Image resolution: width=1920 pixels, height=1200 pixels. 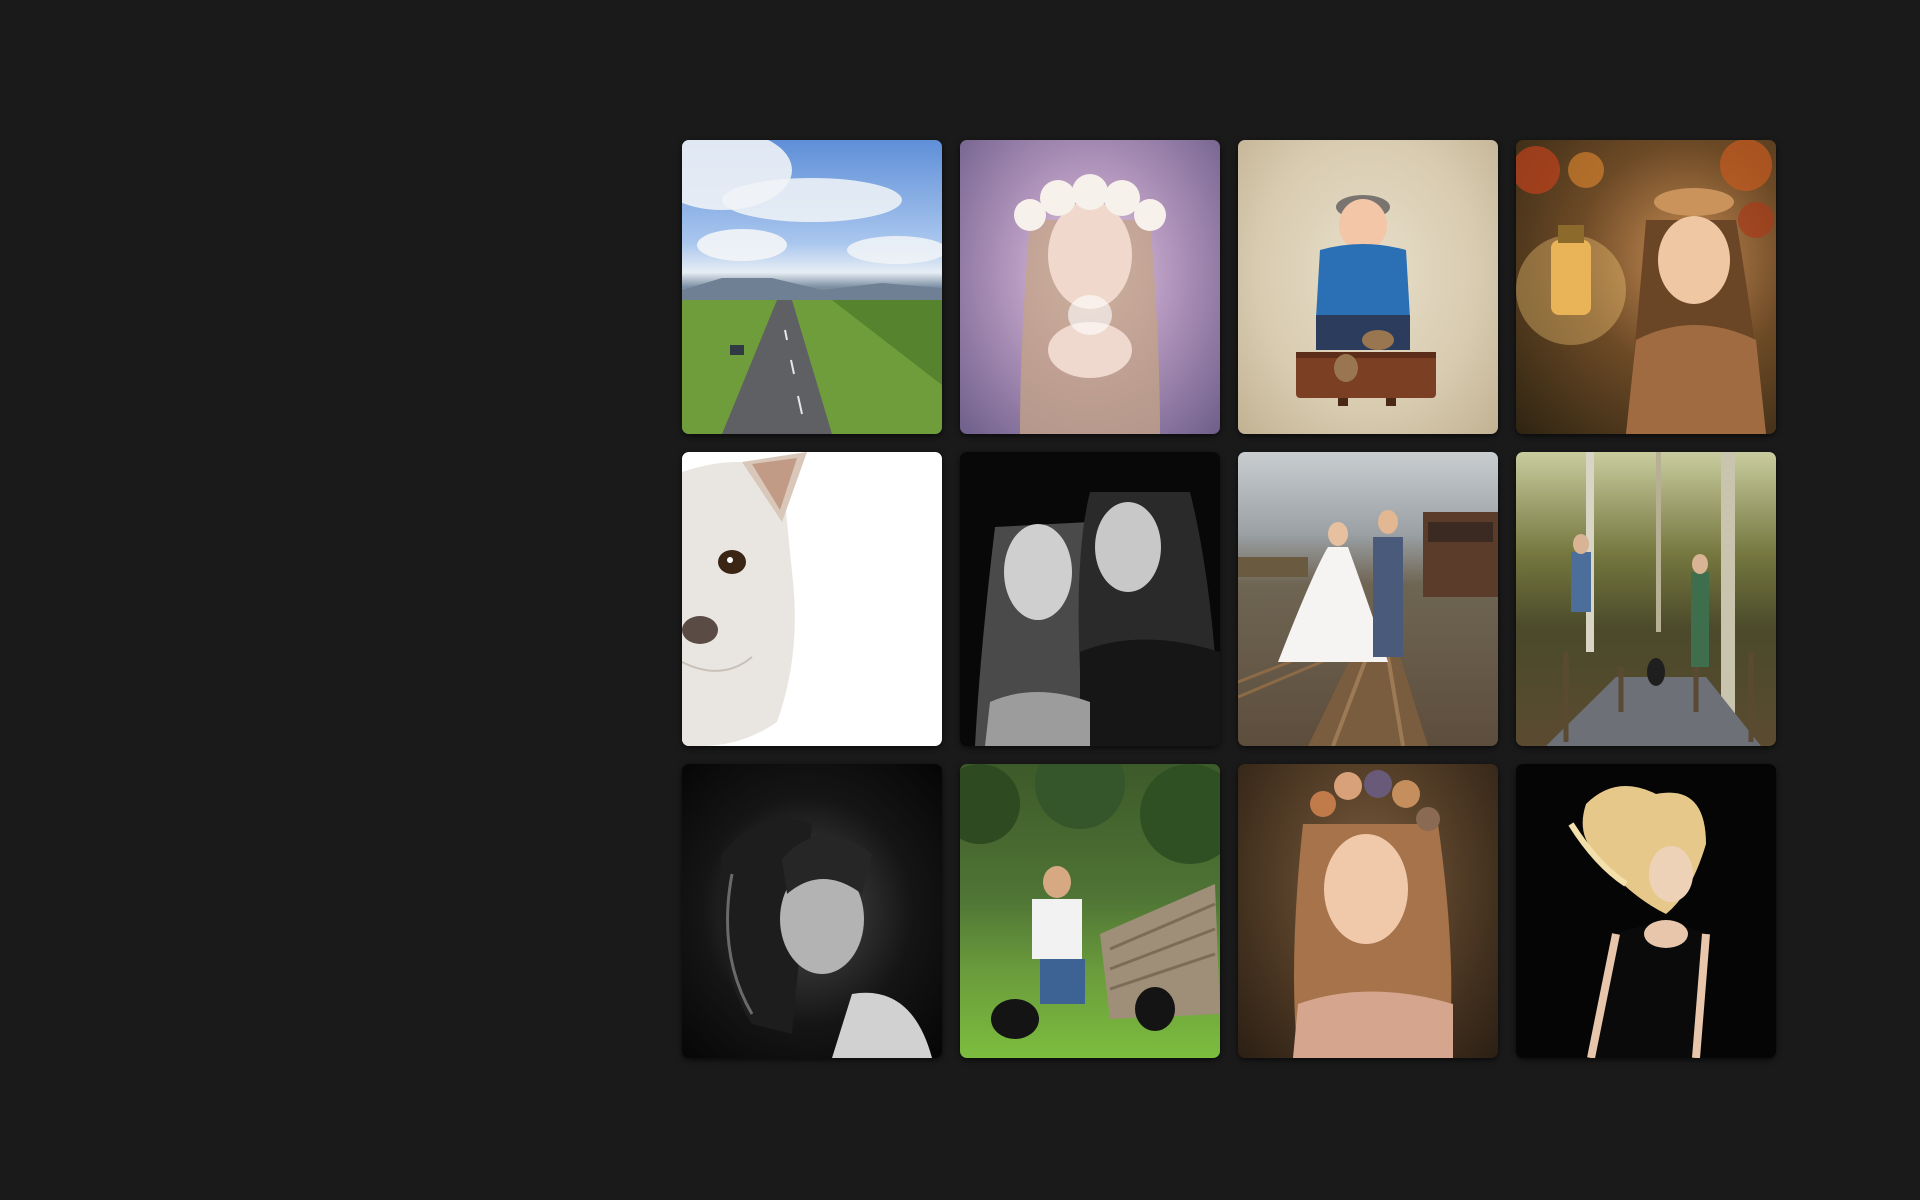 I want to click on photo-wedding-railway-image, so click(x=1368, y=628).